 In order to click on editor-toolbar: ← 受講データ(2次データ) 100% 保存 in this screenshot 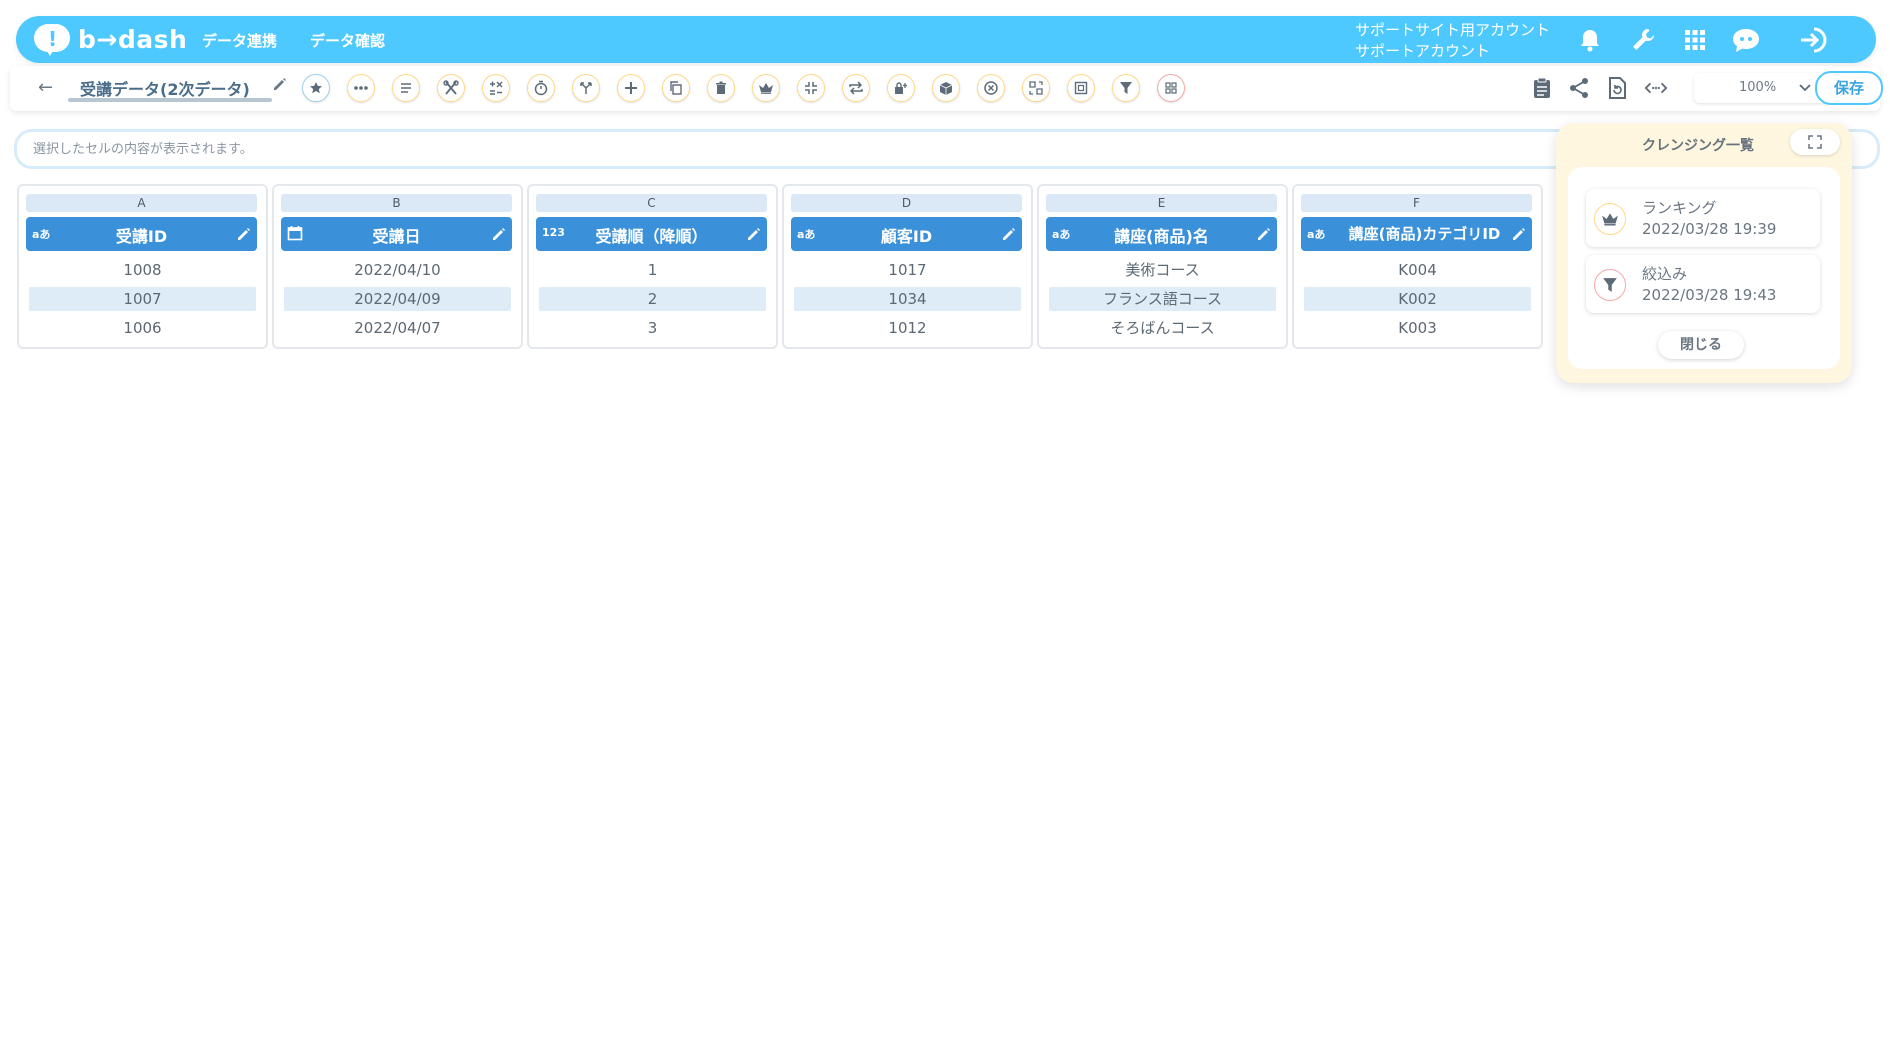, I will do `click(946, 88)`.